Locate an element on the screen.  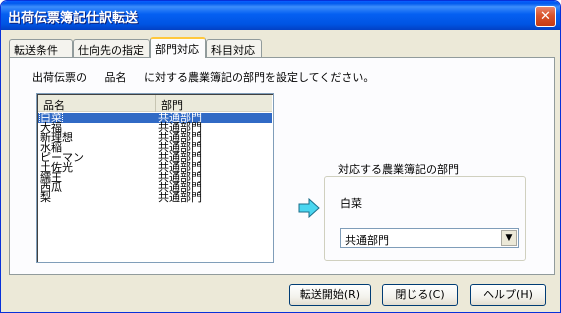
list-item: 繻王 共通部門 is located at coordinates (155, 177).